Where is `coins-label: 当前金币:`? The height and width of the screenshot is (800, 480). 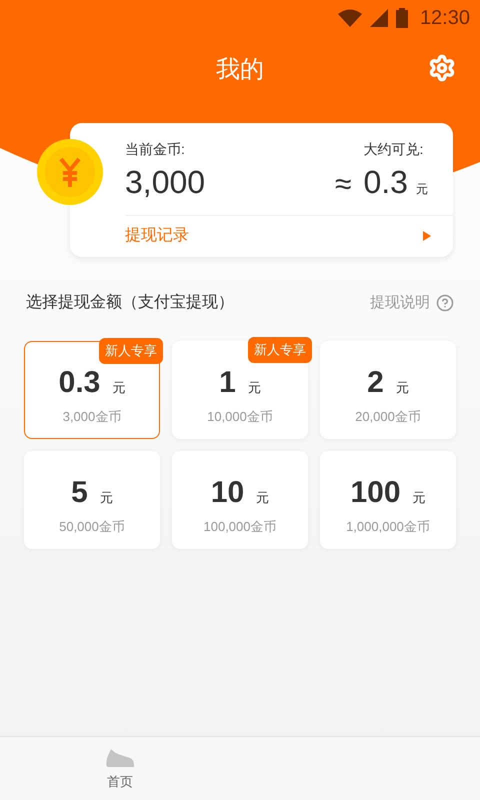
coins-label: 当前金币: is located at coordinates (155, 149).